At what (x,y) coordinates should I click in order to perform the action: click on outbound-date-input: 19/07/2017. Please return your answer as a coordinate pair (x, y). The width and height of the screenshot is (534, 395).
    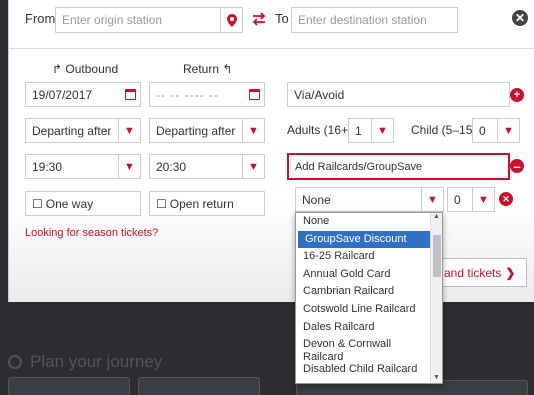
    Looking at the image, I should click on (83, 94).